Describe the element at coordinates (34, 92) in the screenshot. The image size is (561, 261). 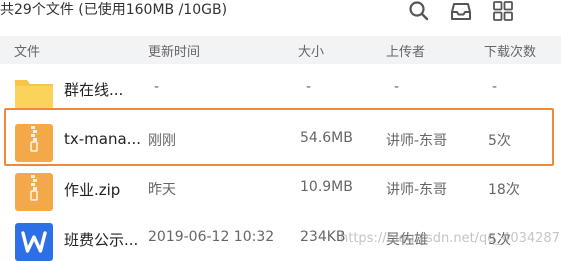
I see `folder-icon` at that location.